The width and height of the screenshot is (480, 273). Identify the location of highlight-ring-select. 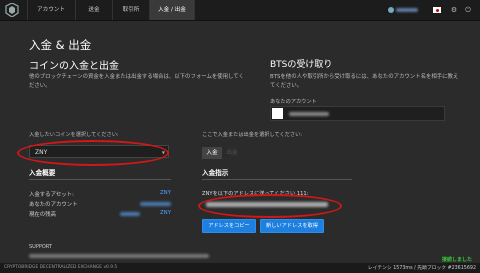
(93, 153).